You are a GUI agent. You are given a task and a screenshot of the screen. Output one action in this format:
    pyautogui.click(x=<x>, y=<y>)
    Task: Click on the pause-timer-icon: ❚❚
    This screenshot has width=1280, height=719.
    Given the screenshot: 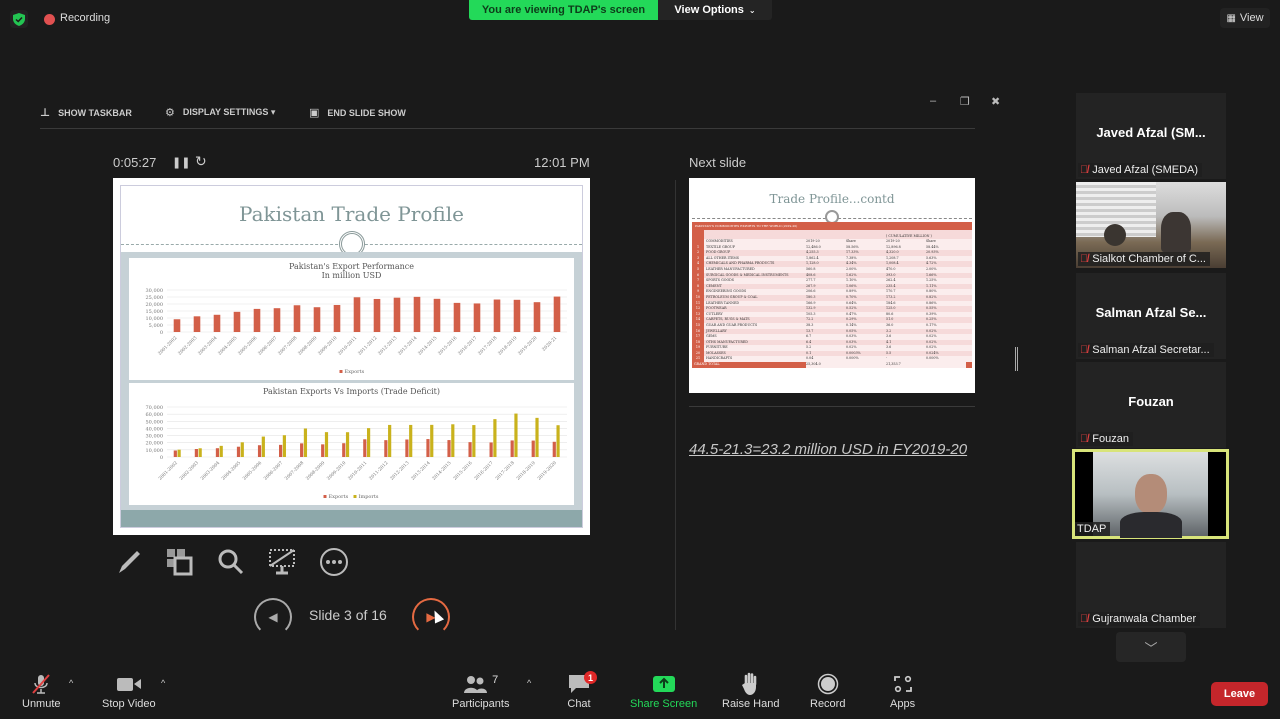 What is the action you would take?
    pyautogui.click(x=181, y=162)
    